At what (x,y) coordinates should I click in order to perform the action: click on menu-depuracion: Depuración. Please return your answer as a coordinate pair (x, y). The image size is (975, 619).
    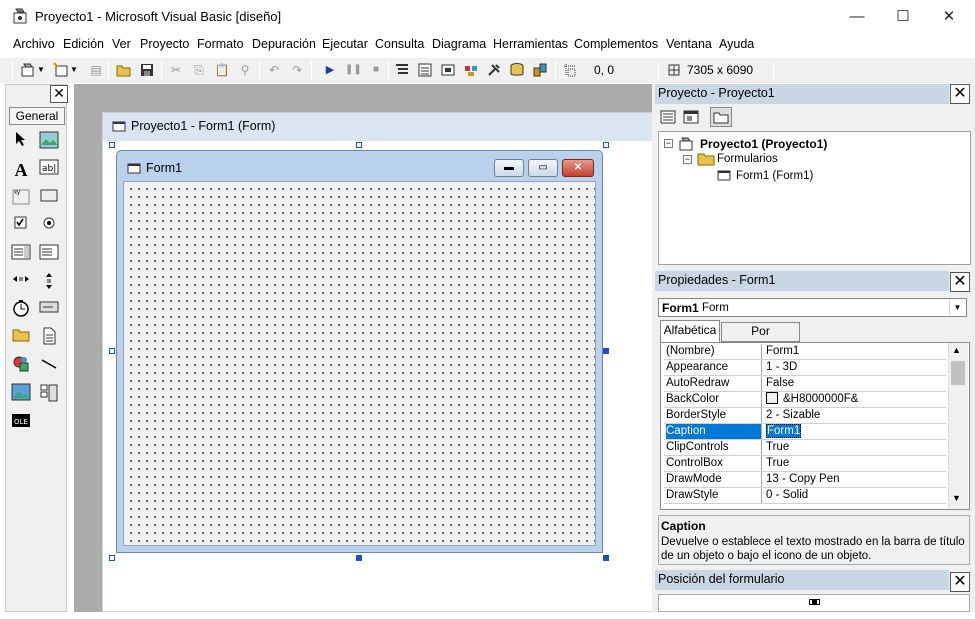
    Looking at the image, I should click on (284, 44).